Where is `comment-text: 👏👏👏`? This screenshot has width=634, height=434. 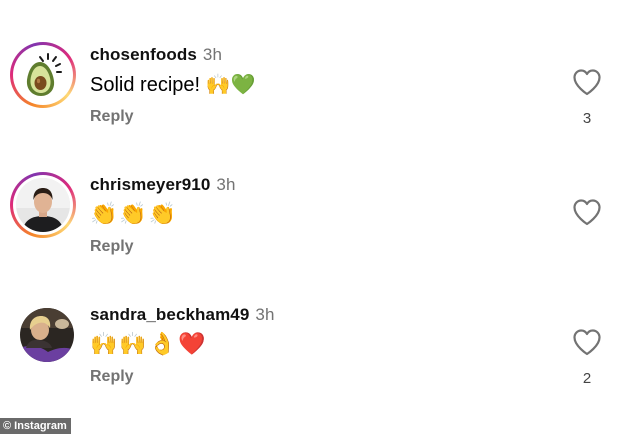
comment-text: 👏👏👏 is located at coordinates (134, 214).